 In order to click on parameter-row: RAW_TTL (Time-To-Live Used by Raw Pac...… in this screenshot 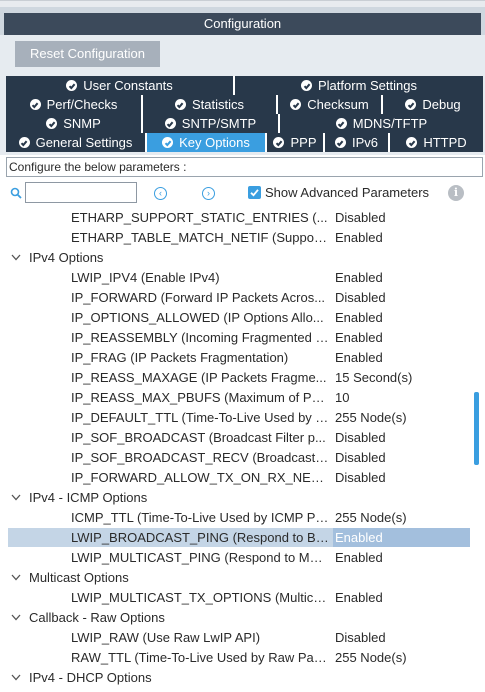, I will do `click(236, 658)`.